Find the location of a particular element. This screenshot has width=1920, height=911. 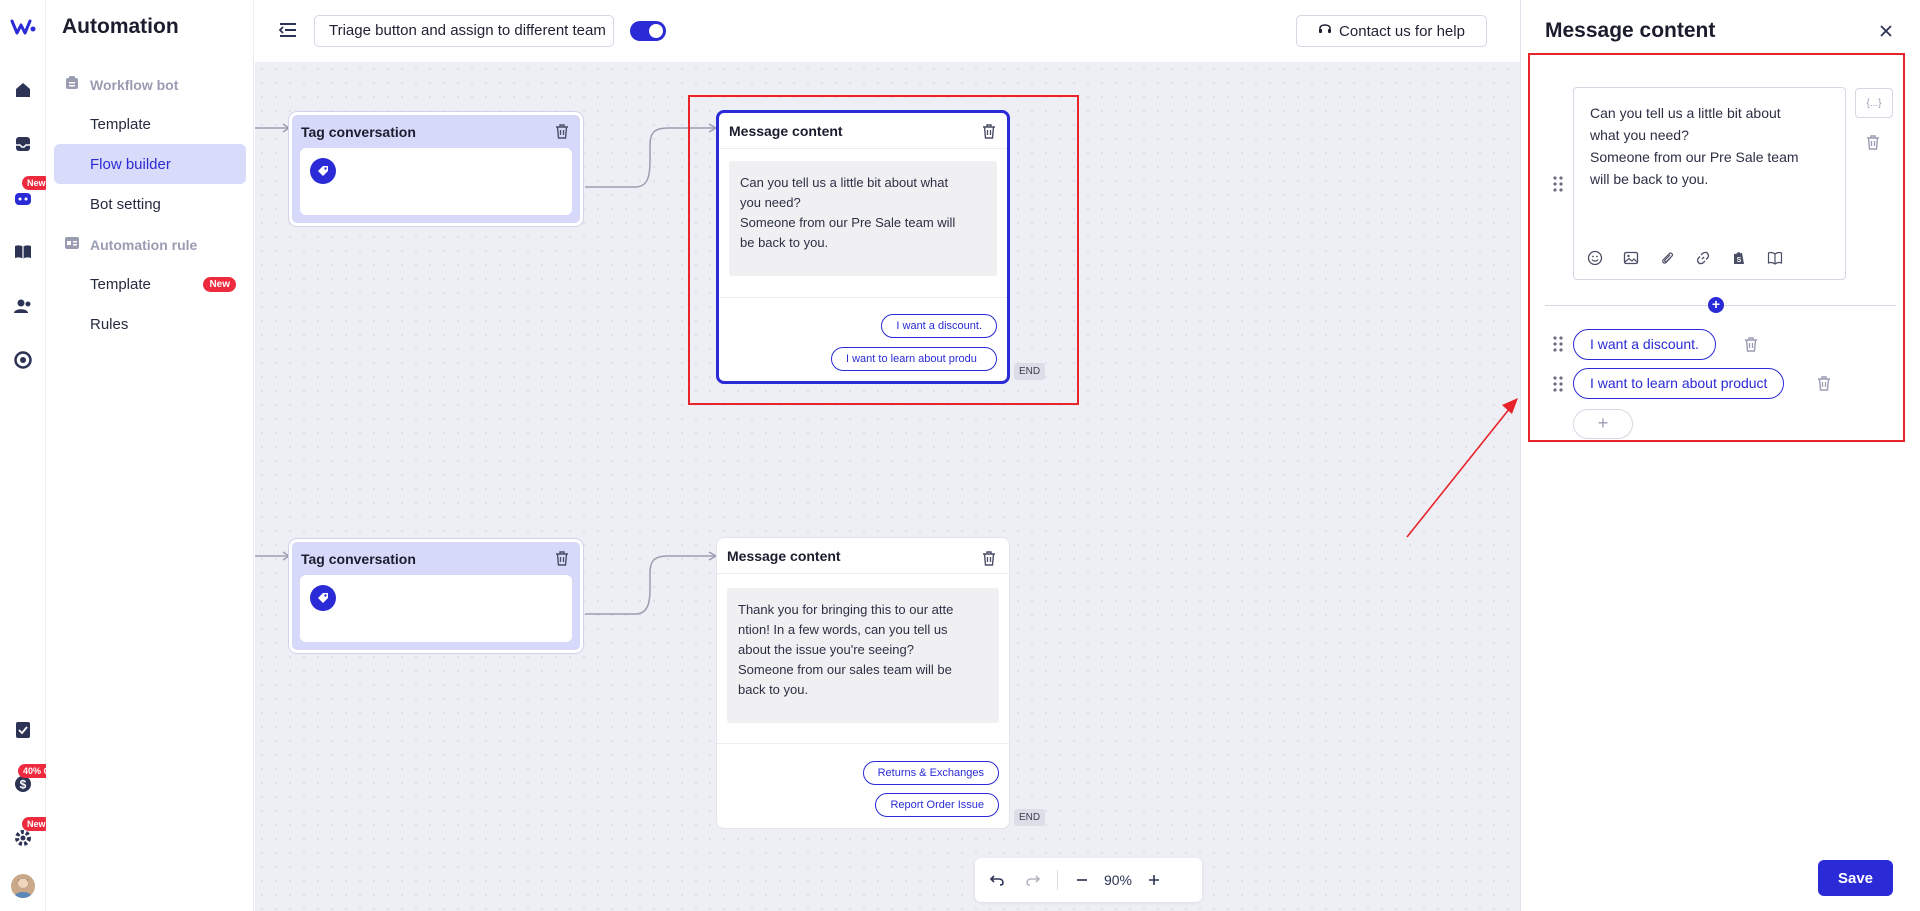

brand-logo-icon is located at coordinates (23, 27).